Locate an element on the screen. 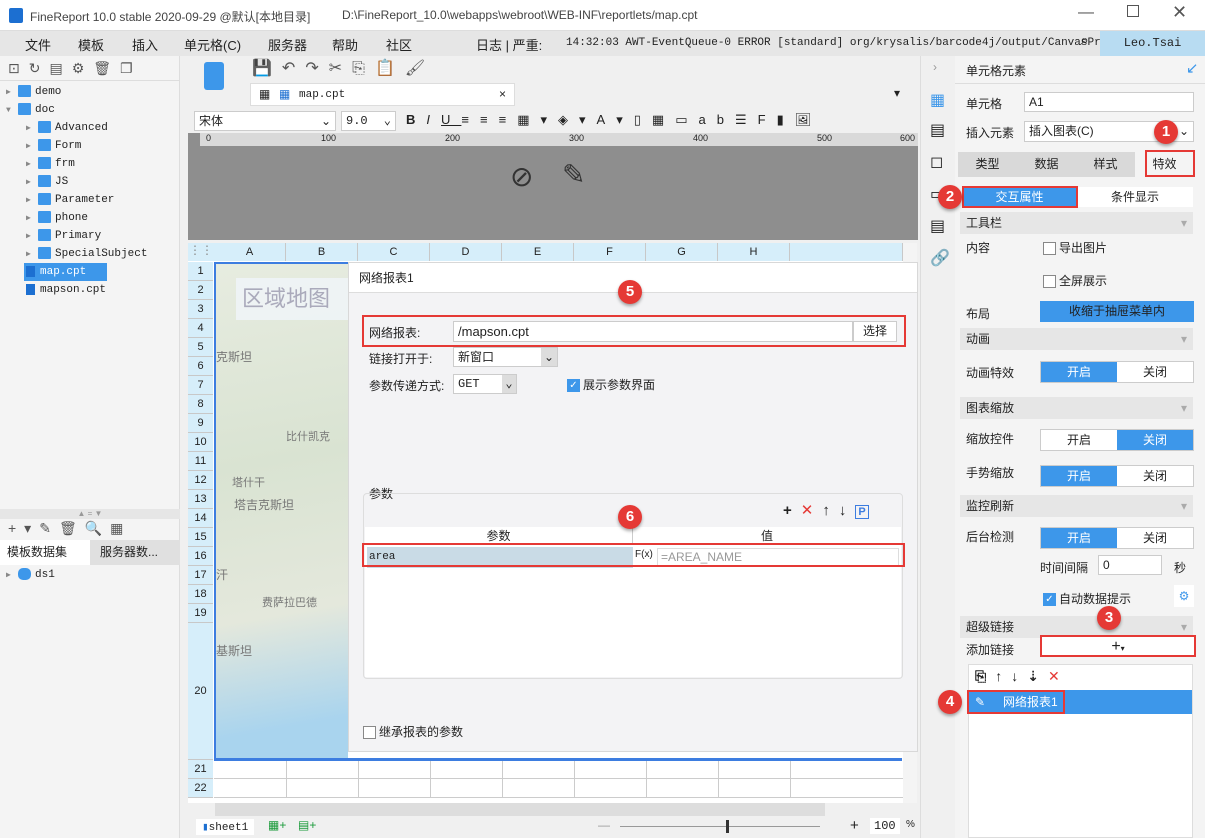 Image resolution: width=1205 pixels, height=838 pixels. pencil-icon: ✎ is located at coordinates (573, 174).